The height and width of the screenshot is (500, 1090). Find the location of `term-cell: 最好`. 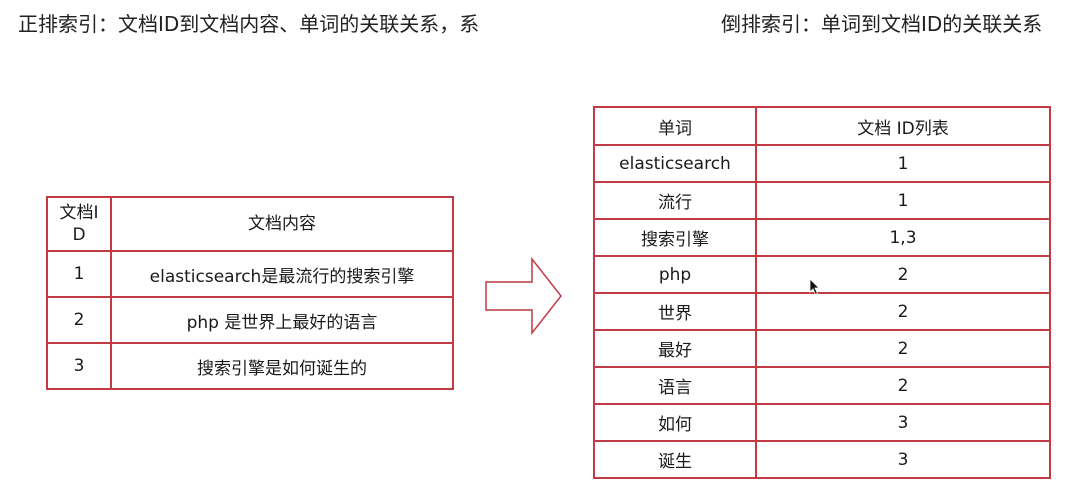

term-cell: 最好 is located at coordinates (675, 348).